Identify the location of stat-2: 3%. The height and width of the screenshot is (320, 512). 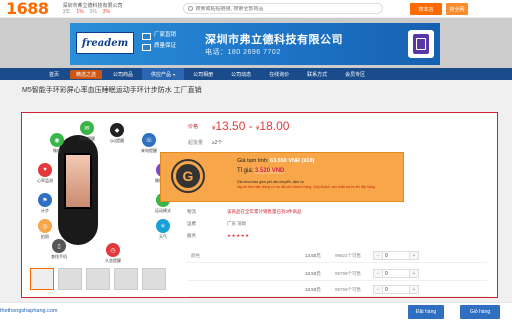
(93, 11).